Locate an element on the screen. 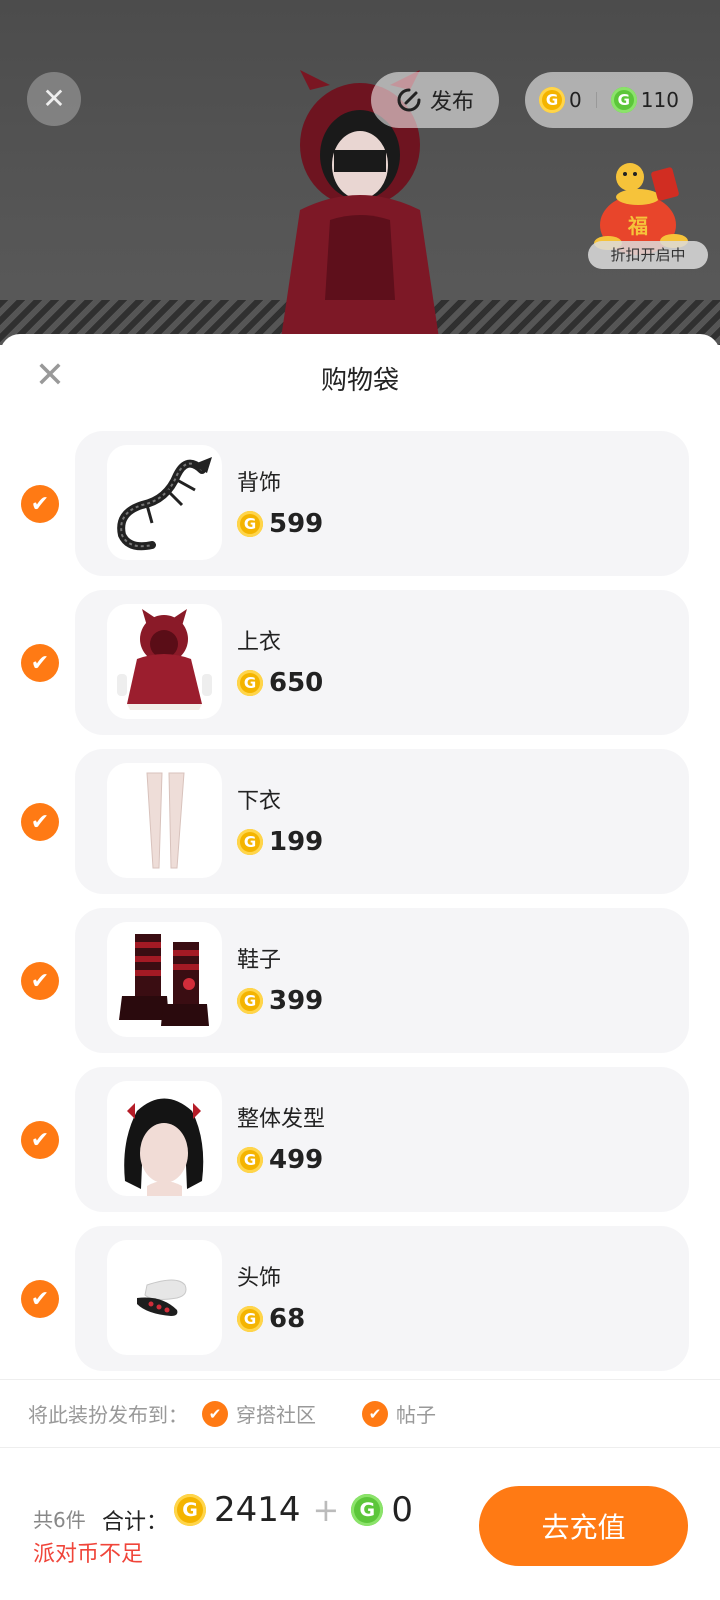  list-item: ✔ 整体发型 G 499 is located at coordinates (360, 1146).